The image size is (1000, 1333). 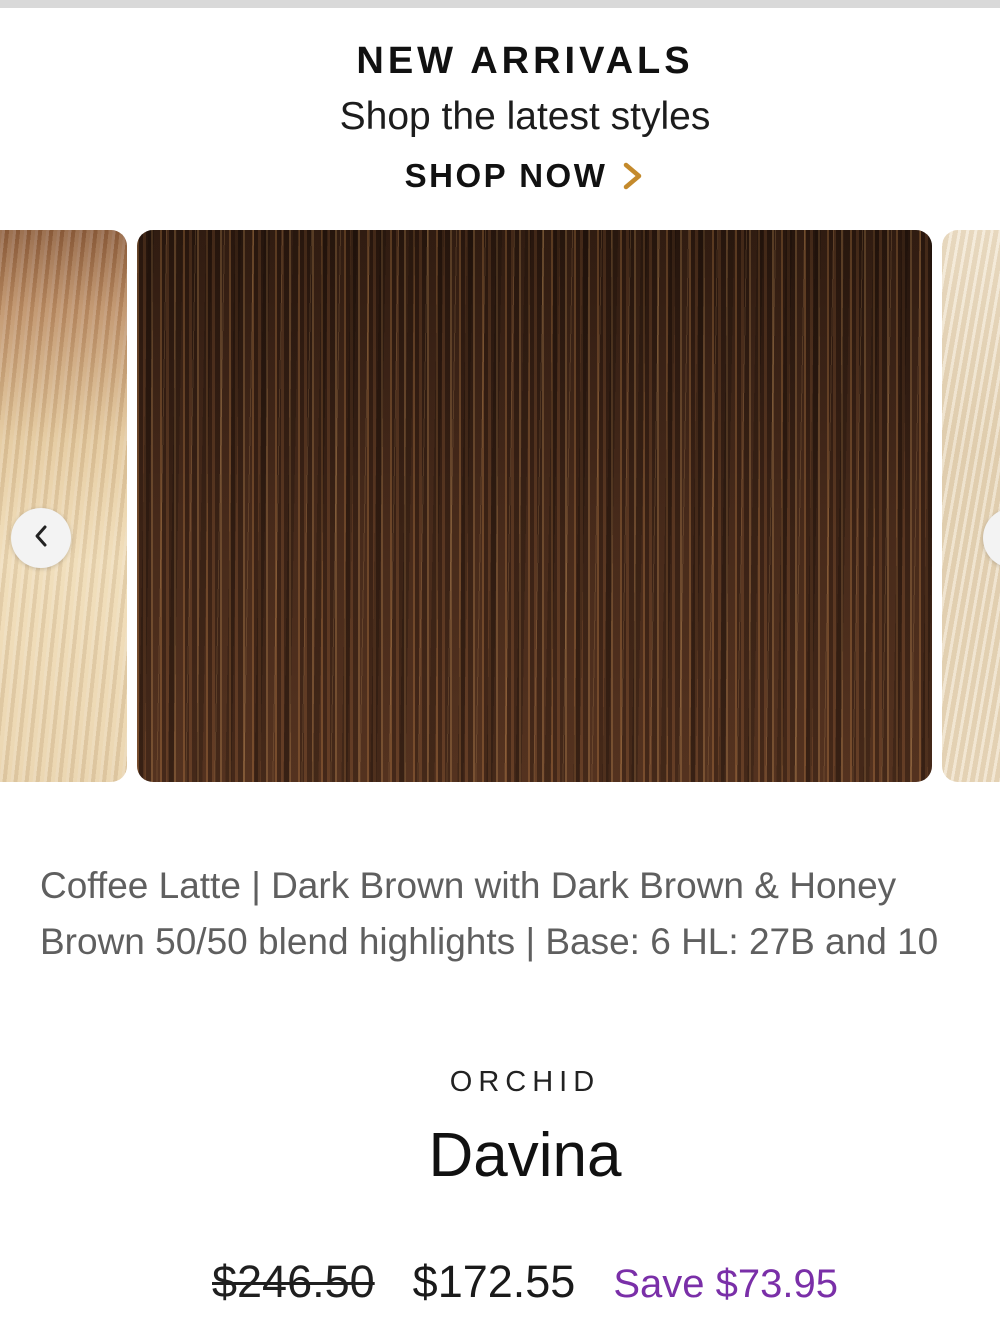 What do you see at coordinates (500, 4) in the screenshot?
I see `top-divider` at bounding box center [500, 4].